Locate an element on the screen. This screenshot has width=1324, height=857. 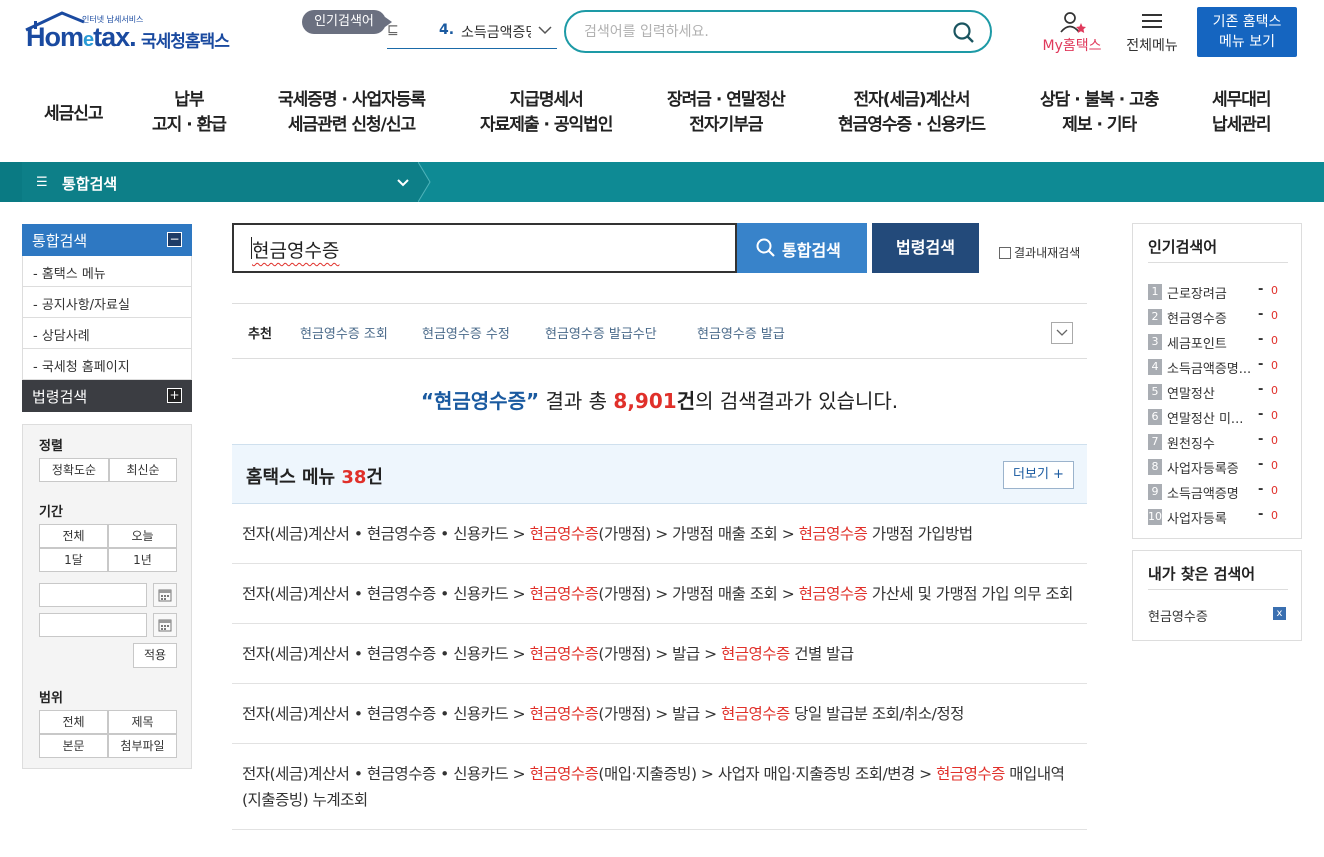
roller-prev-fragment: ⊑ is located at coordinates (393, 30).